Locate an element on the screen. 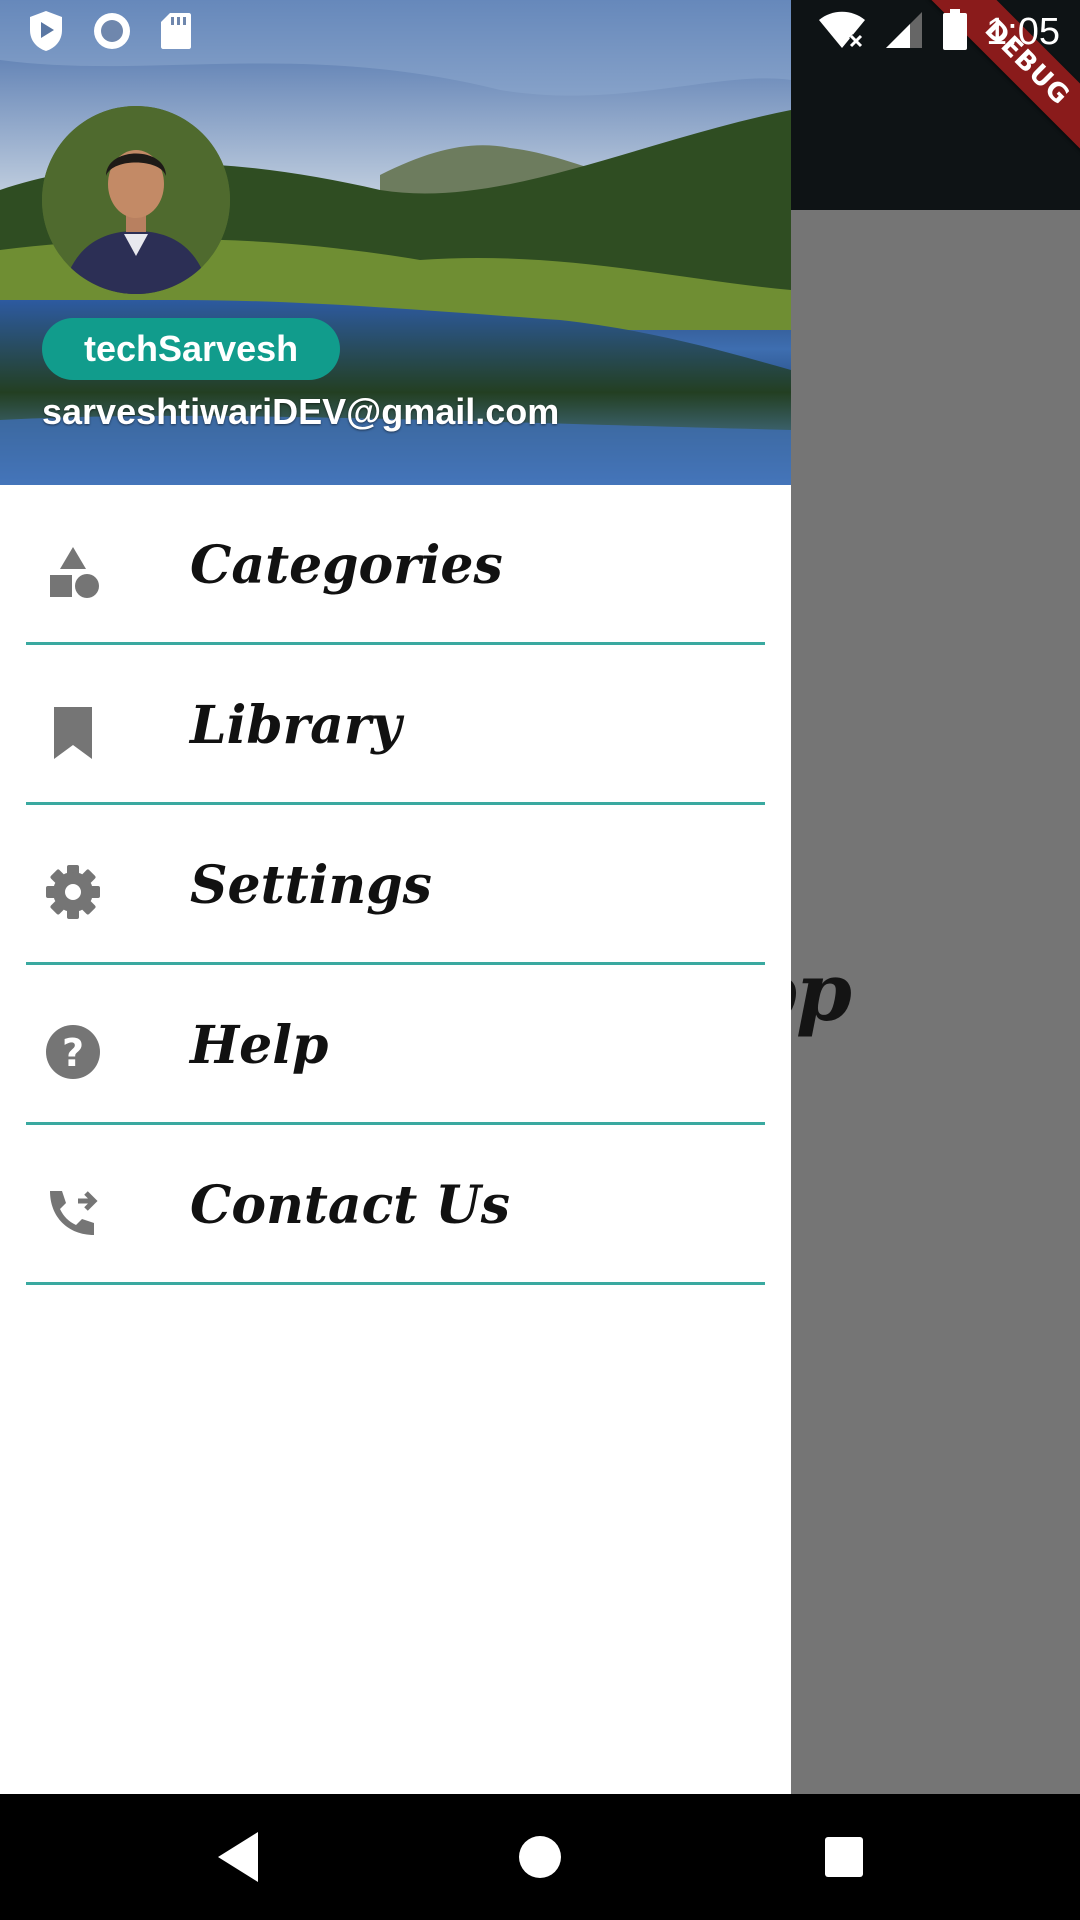 Image resolution: width=1080 pixels, height=1920 pixels. account-email: sarveshtiwariDEV@gmail.com is located at coordinates (301, 411).